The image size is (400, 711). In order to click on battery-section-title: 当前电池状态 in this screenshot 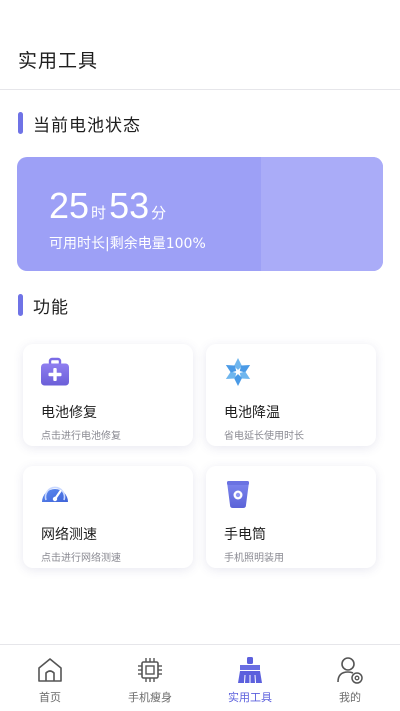, I will do `click(79, 123)`.